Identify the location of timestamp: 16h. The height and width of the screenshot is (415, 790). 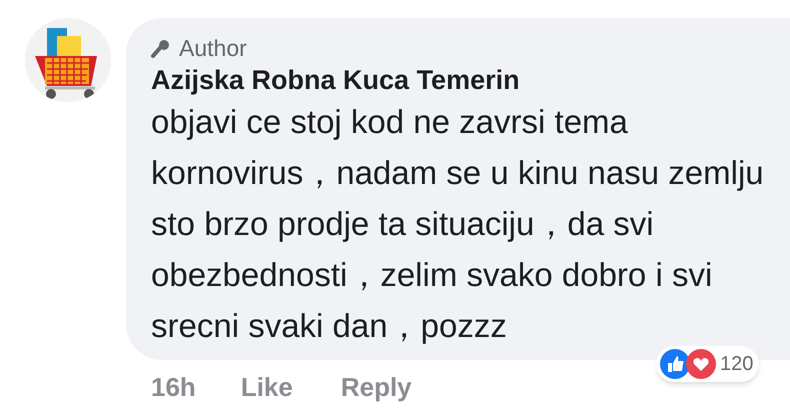
(173, 387).